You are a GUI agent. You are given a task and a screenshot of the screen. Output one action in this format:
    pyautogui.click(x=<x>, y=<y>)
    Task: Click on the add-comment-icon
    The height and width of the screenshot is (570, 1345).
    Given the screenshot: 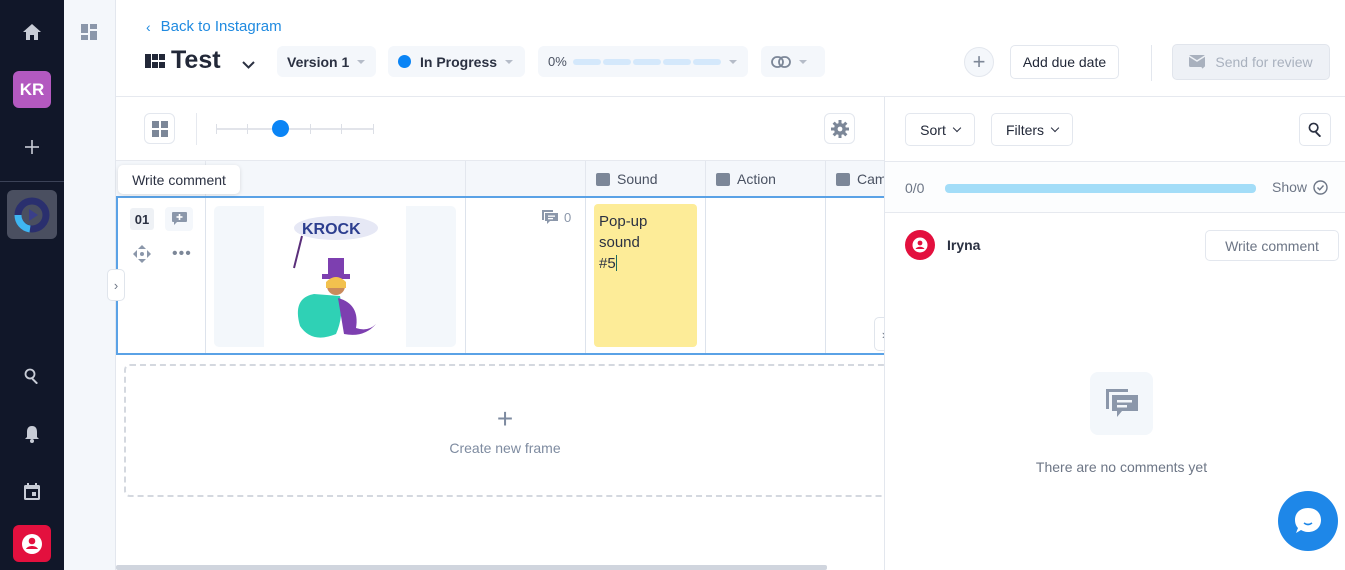 What is the action you would take?
    pyautogui.click(x=179, y=218)
    